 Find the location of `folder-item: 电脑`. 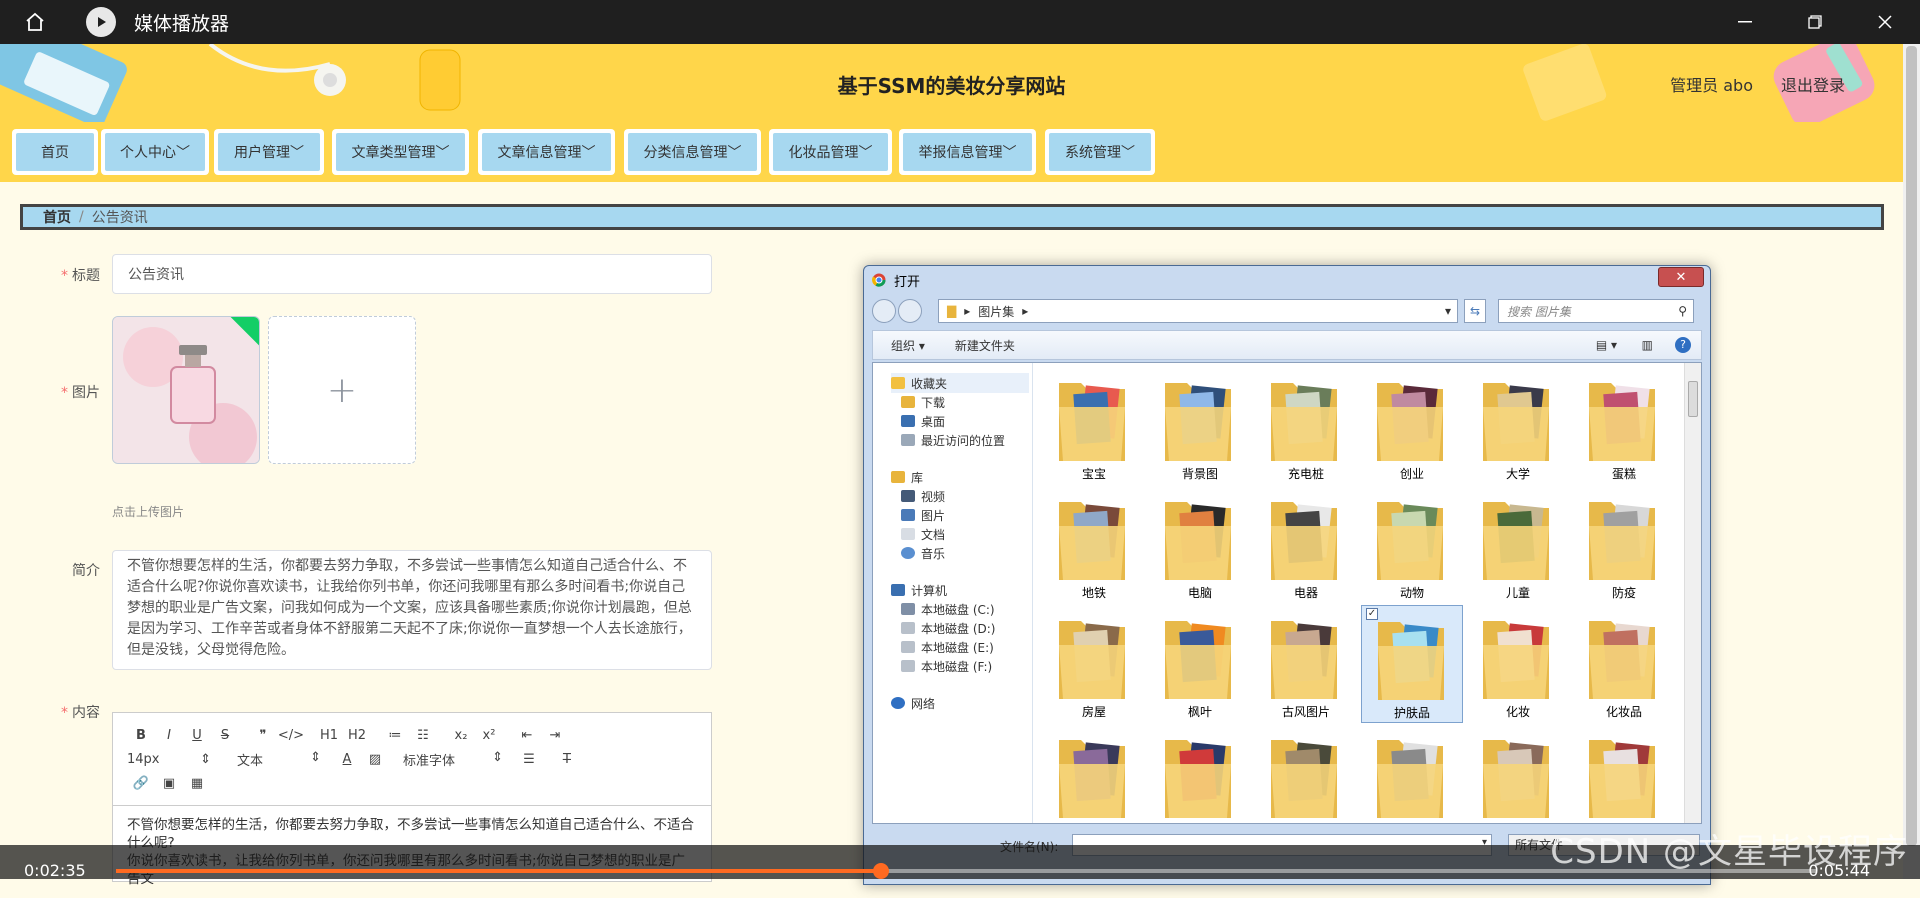

folder-item: 电脑 is located at coordinates (1200, 545).